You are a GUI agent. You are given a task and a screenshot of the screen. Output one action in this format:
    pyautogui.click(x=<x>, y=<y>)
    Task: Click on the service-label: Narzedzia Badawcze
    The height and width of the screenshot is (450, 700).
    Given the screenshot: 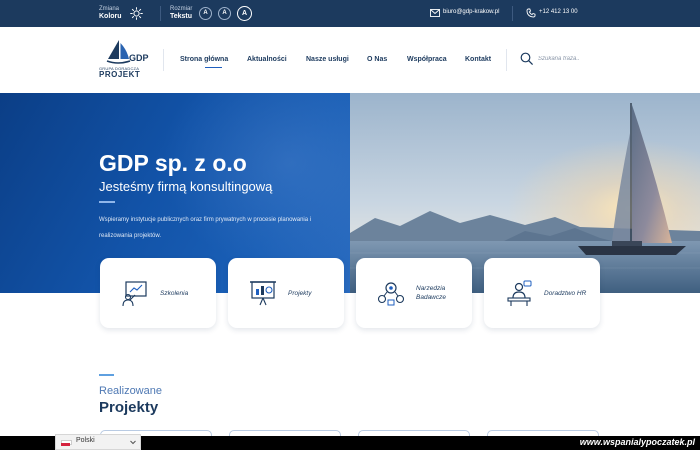 What is the action you would take?
    pyautogui.click(x=431, y=293)
    